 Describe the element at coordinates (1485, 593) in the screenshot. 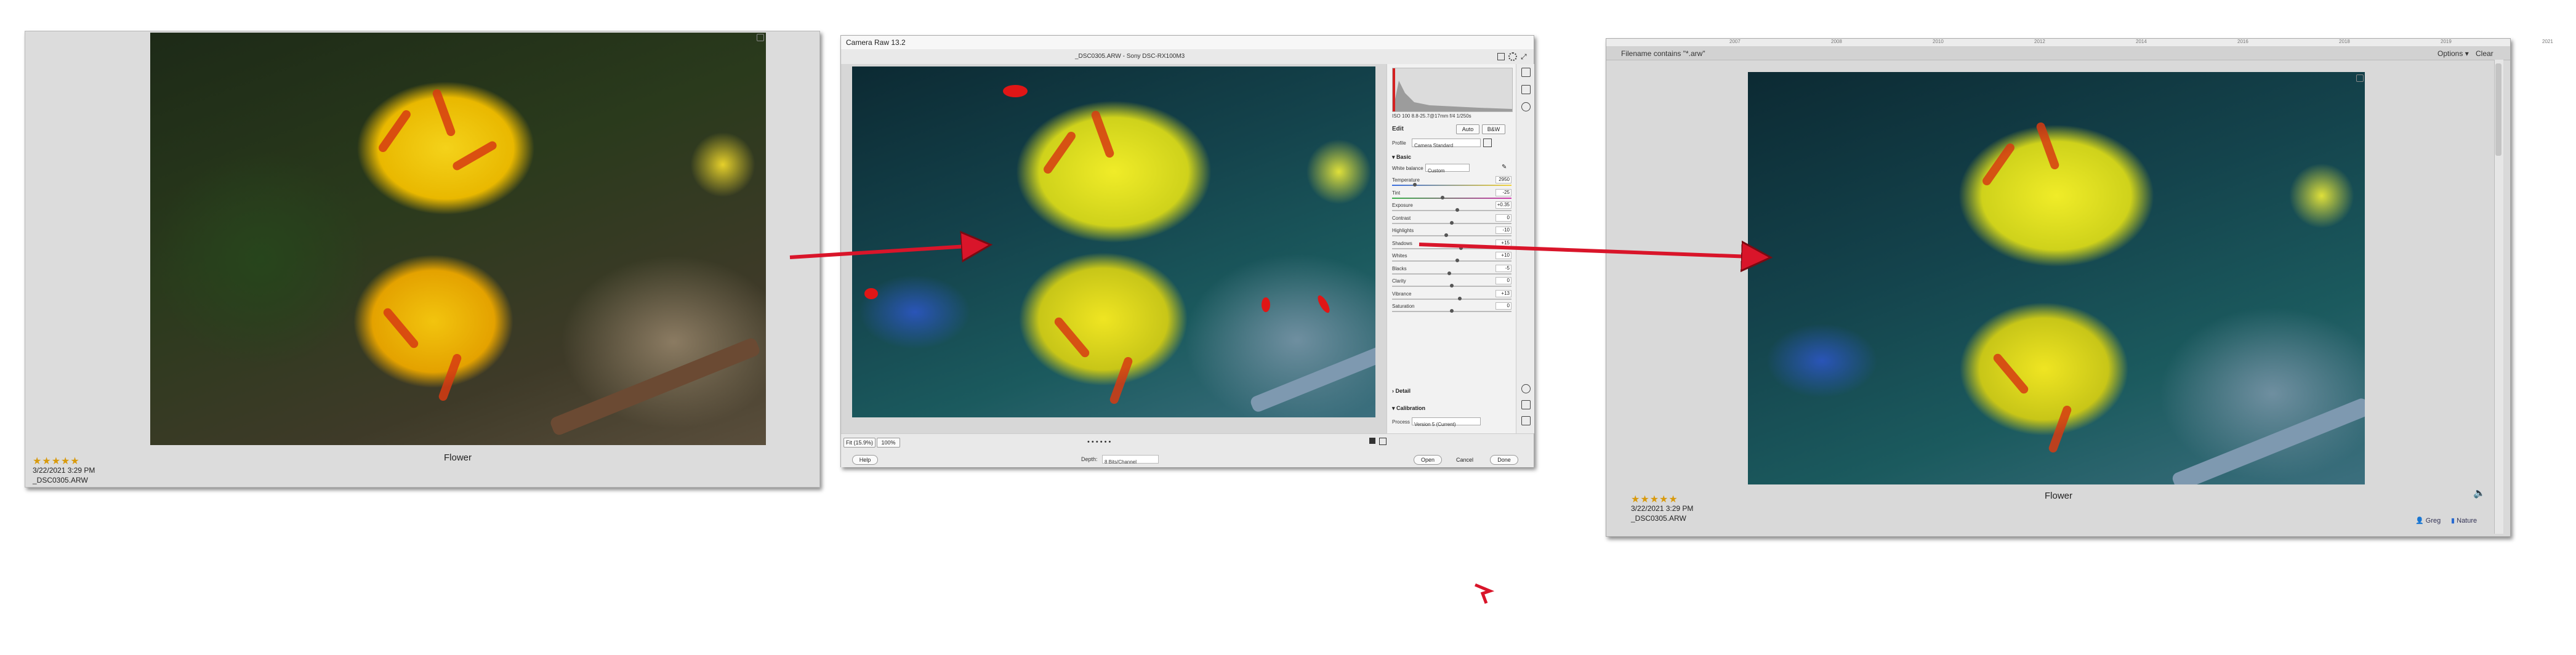

I see `cursor-icon` at that location.